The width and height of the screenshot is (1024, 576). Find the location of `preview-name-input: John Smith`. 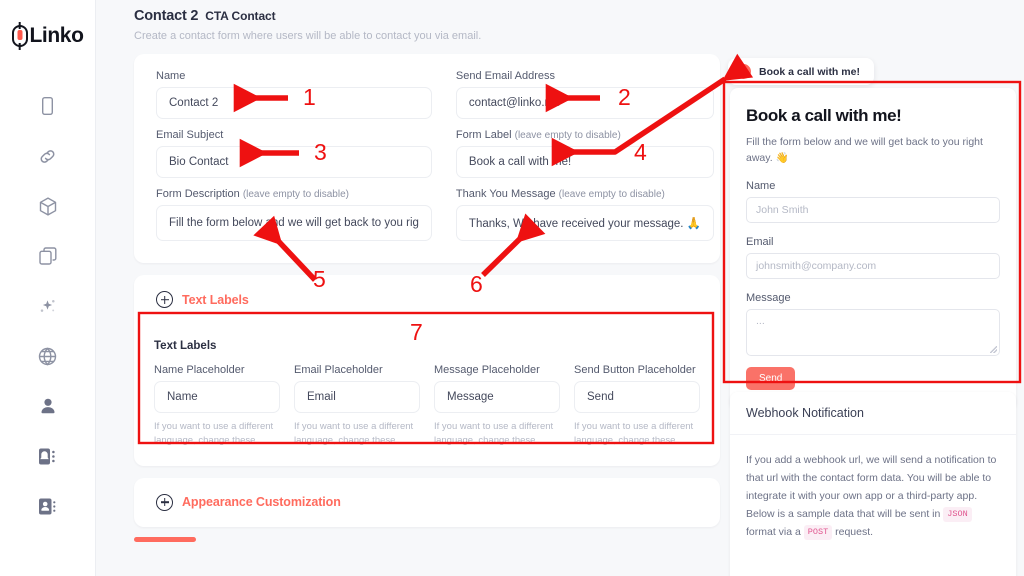

preview-name-input: John Smith is located at coordinates (873, 209).